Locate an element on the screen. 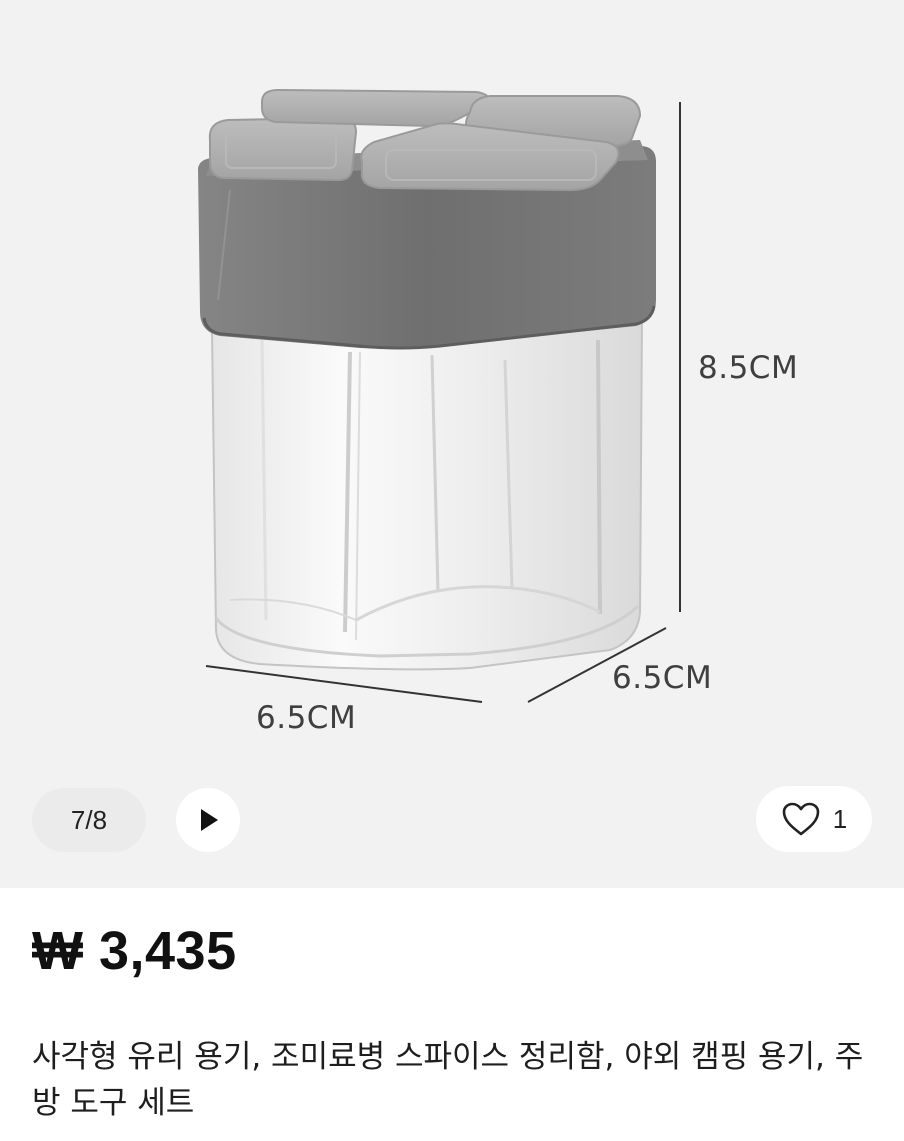 This screenshot has width=904, height=1141. product-price: ₩ 3,435 is located at coordinates (134, 951).